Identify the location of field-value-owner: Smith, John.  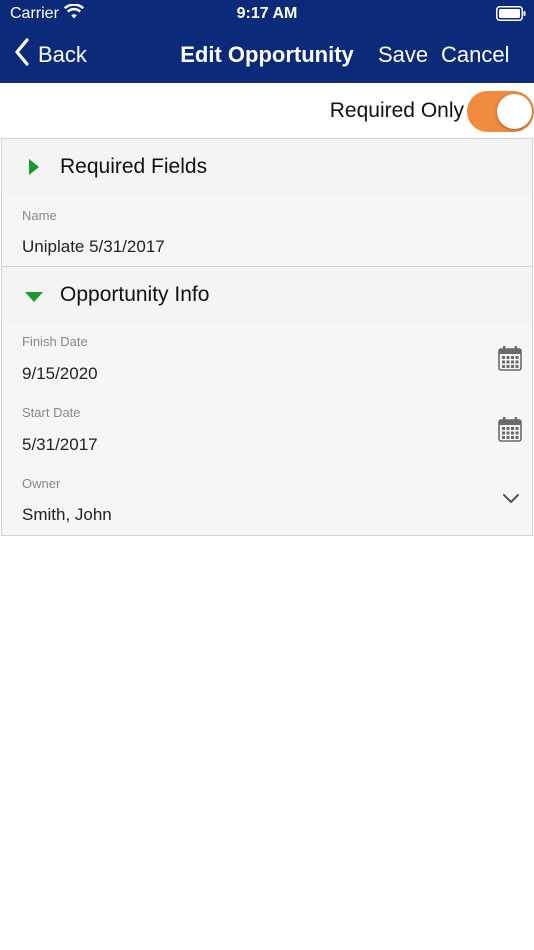
(67, 514).